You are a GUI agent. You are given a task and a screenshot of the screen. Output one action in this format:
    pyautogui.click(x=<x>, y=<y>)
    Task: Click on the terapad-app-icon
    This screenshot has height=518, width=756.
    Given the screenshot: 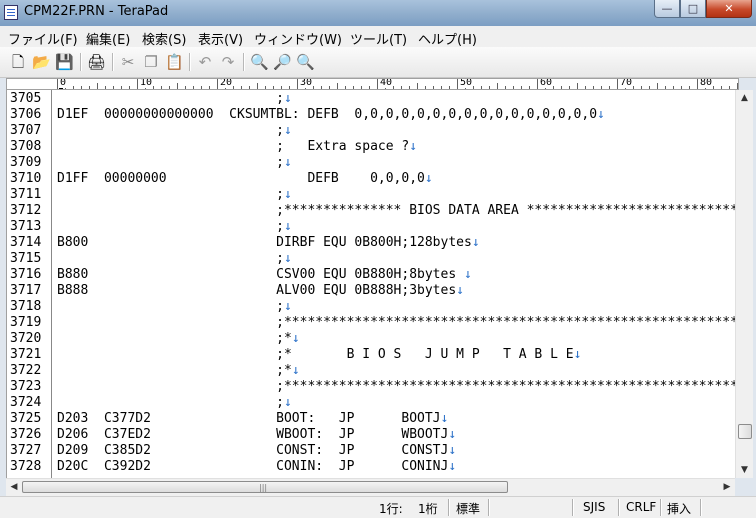 What is the action you would take?
    pyautogui.click(x=11, y=12)
    